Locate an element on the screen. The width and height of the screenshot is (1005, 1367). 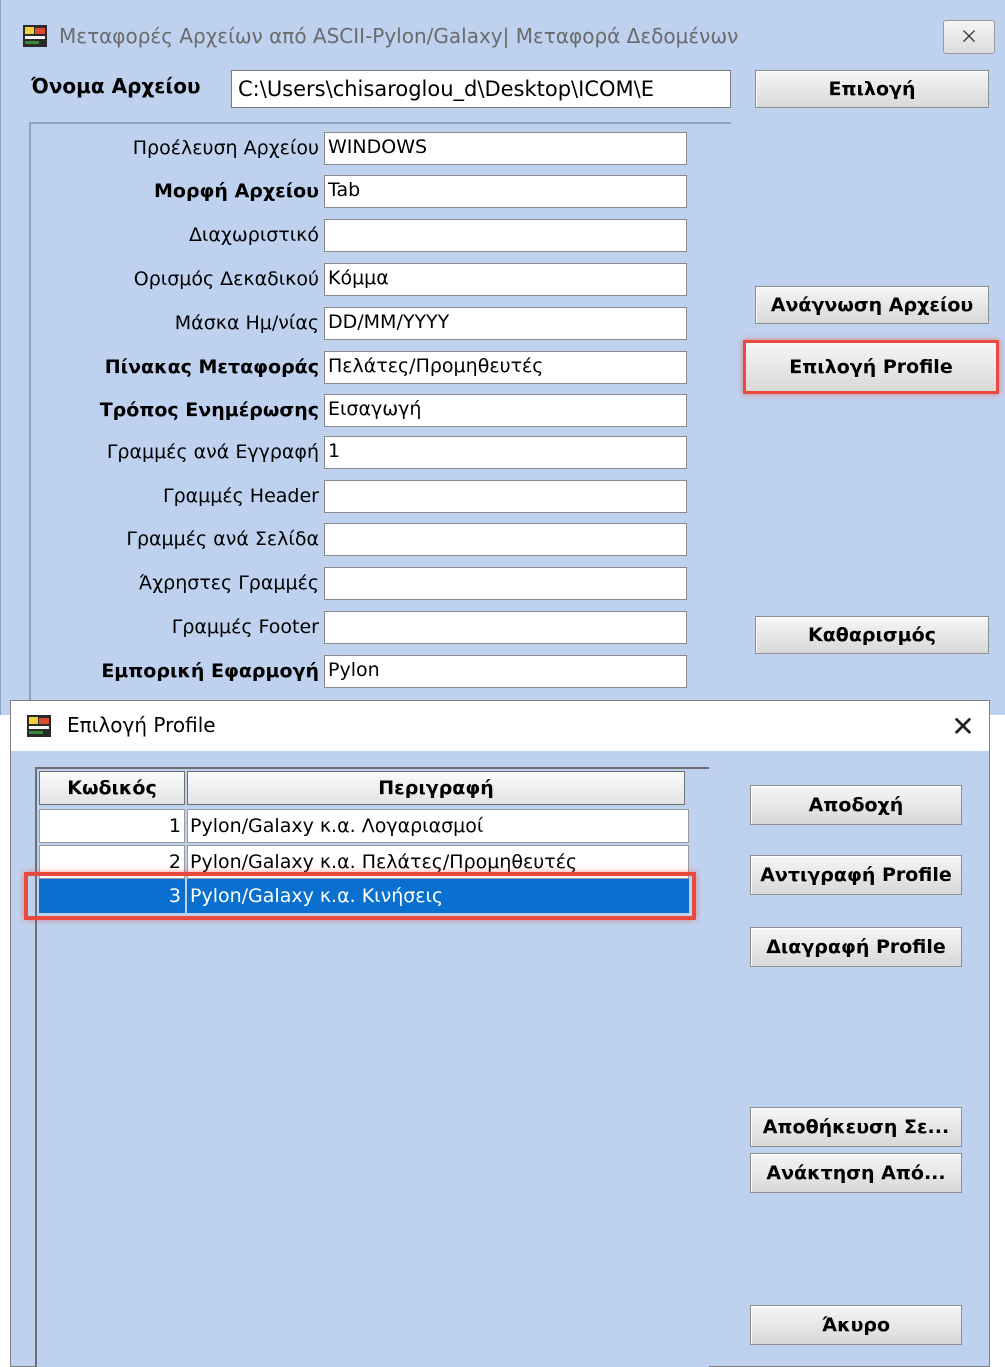
field-transfer-table: Πελάτες/Προμηθευτές is located at coordinates (505, 367).